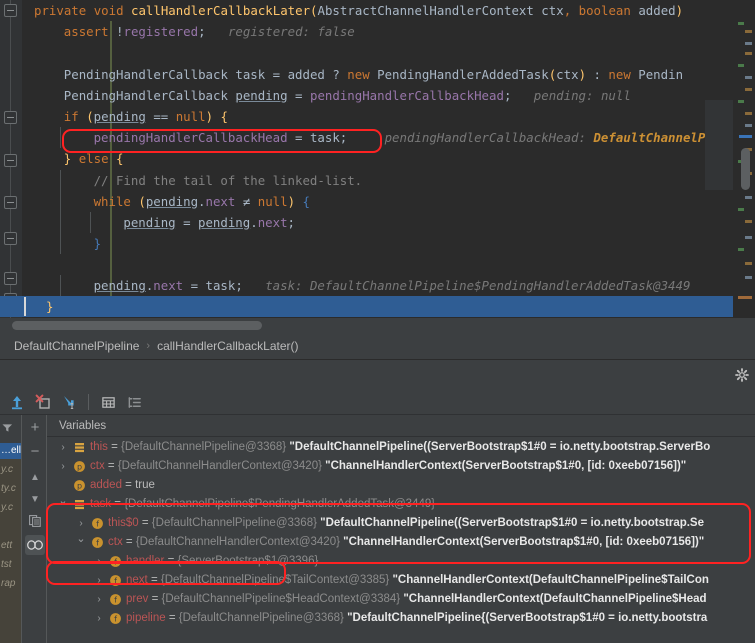 The image size is (755, 643). What do you see at coordinates (7, 428) in the screenshot?
I see `filter-icon` at bounding box center [7, 428].